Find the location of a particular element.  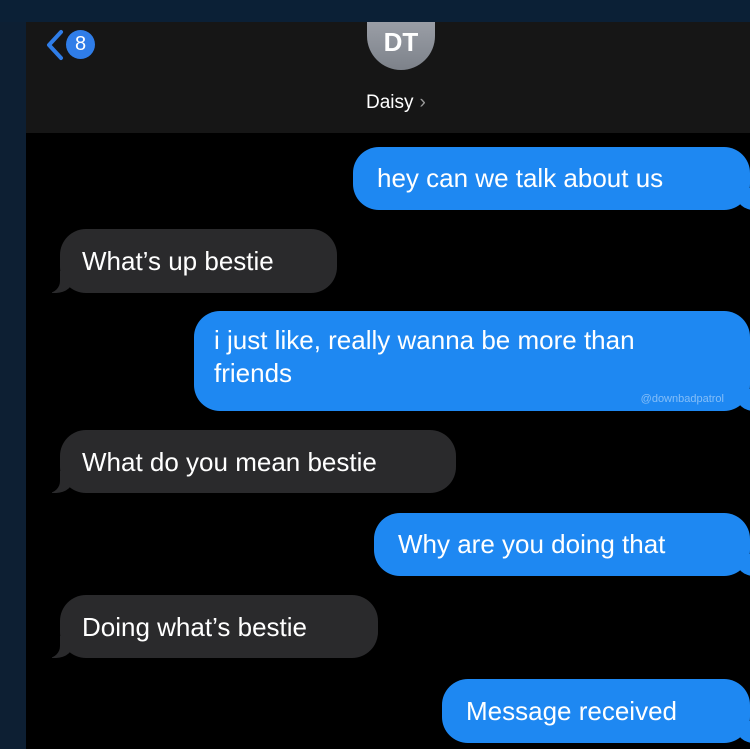

contact-name-button: Daisy › is located at coordinates (416, 103).